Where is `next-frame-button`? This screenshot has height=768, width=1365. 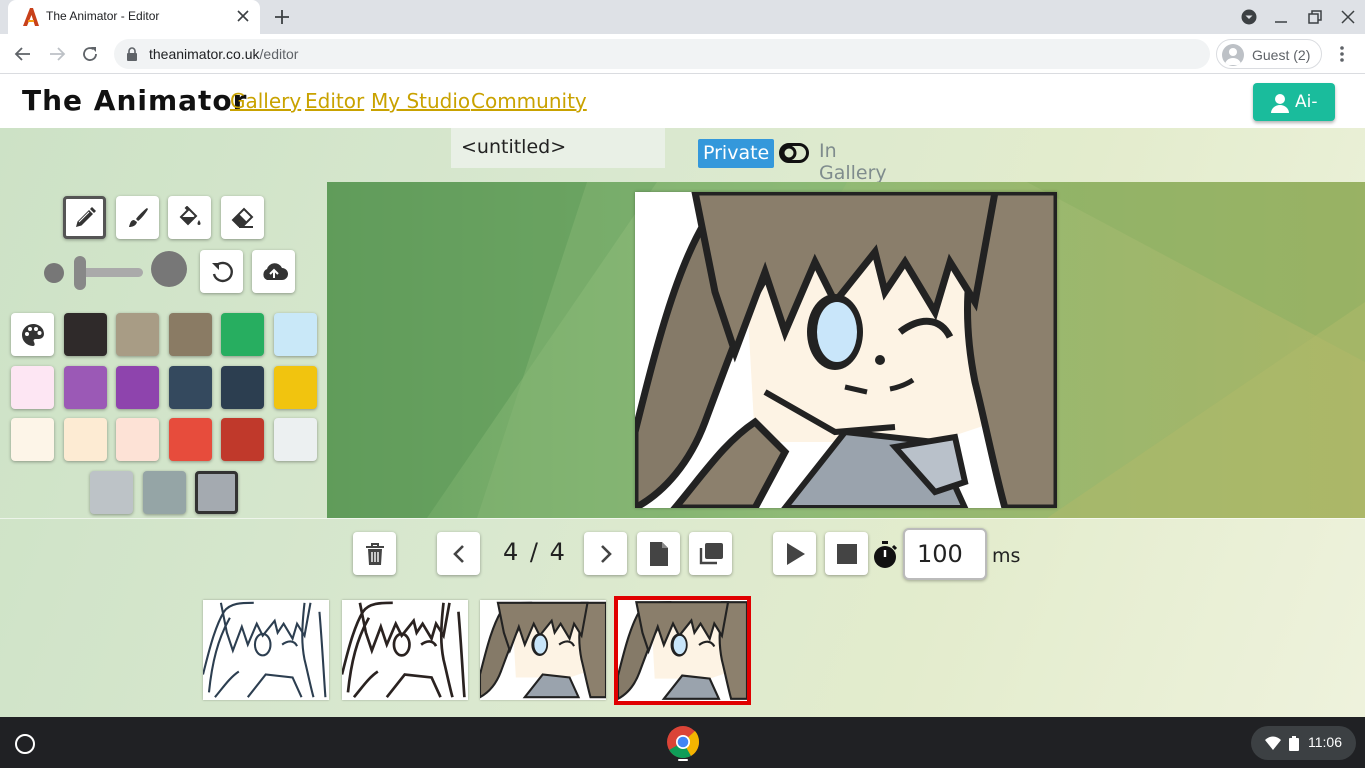
next-frame-button is located at coordinates (605, 553).